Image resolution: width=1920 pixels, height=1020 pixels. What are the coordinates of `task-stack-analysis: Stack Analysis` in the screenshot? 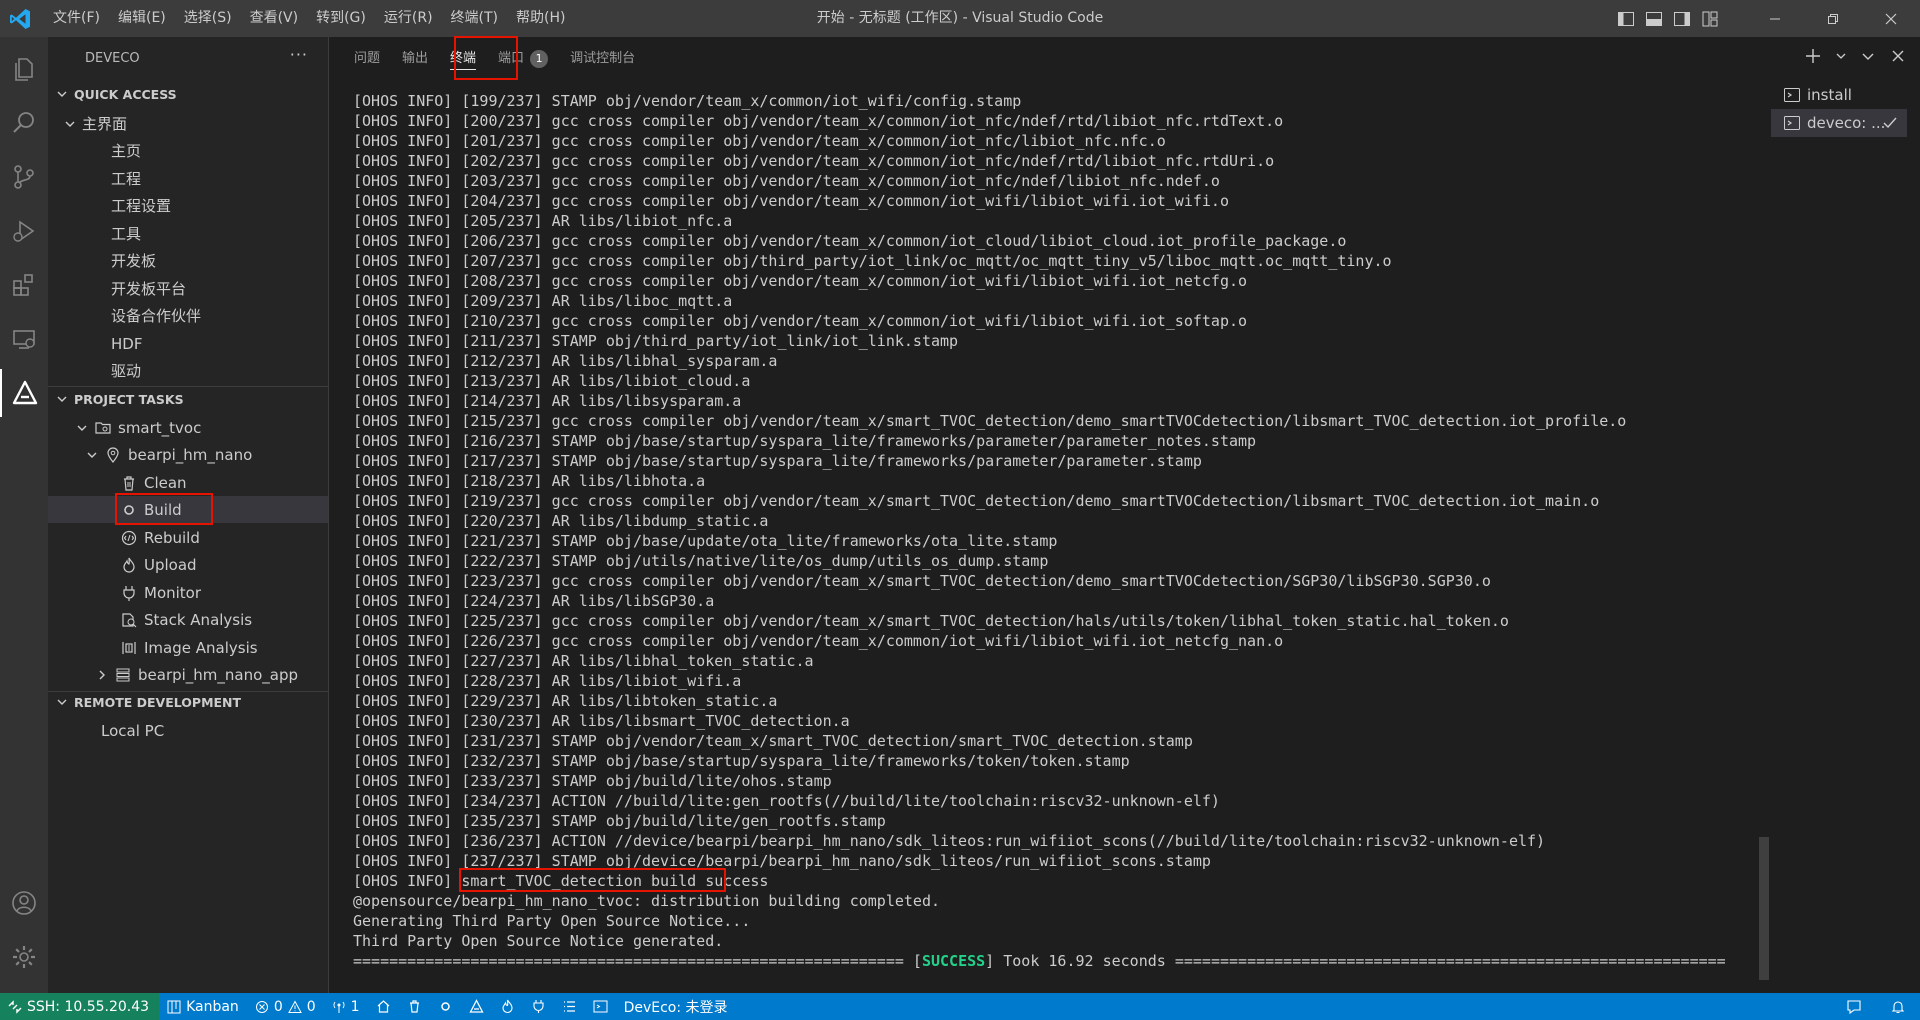 It's located at (188, 619).